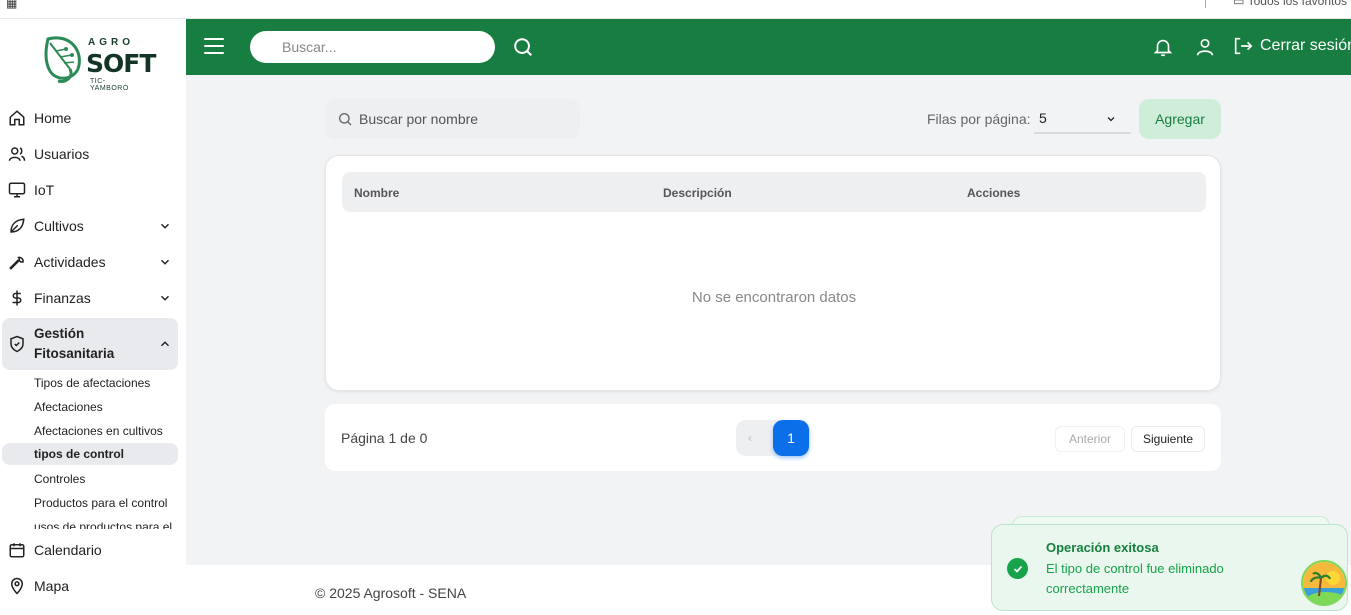 This screenshot has width=1351, height=615. Describe the element at coordinates (53, 118) in the screenshot. I see `sidebar-item-label: Home` at that location.